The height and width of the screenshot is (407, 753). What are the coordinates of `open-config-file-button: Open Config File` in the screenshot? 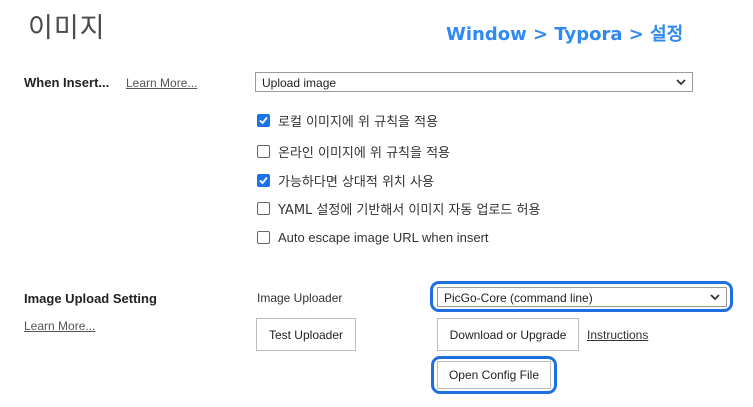 It's located at (494, 375).